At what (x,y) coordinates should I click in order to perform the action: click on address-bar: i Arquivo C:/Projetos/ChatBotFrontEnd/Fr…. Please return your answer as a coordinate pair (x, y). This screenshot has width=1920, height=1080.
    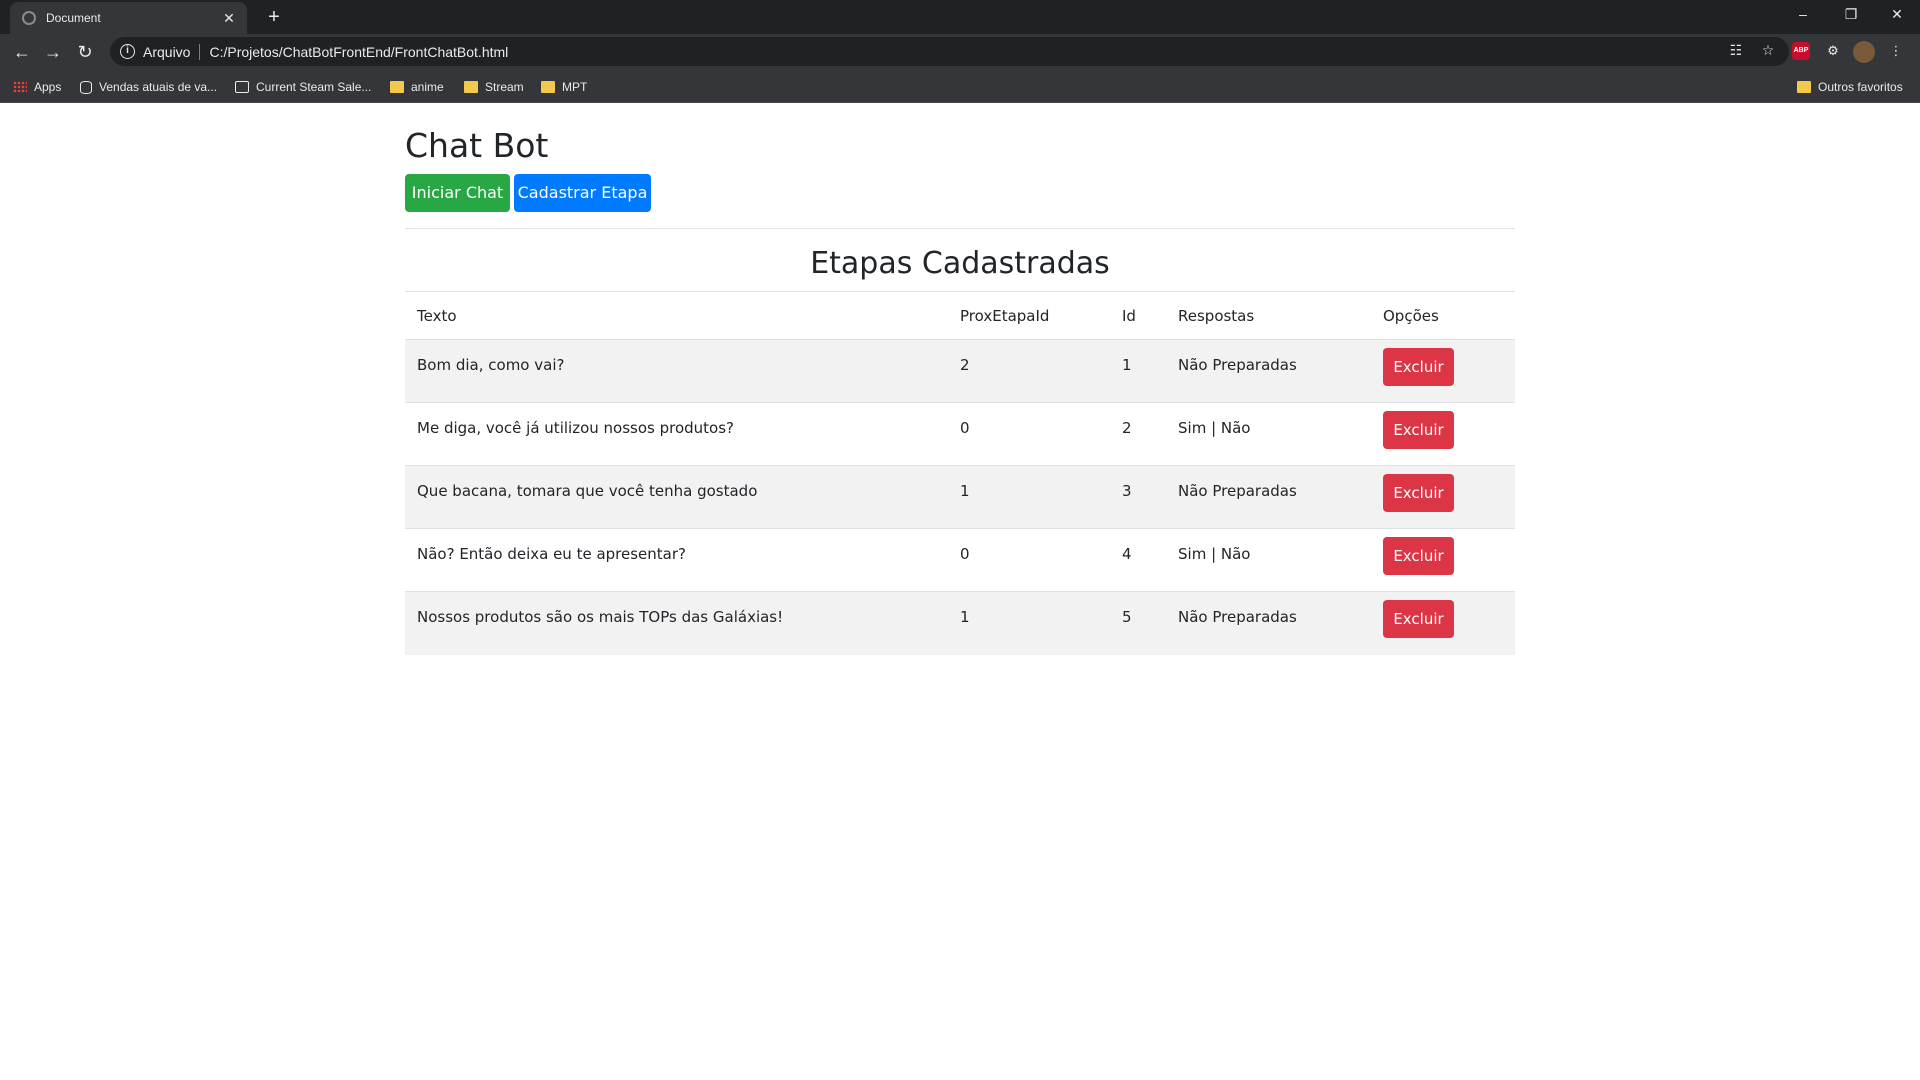
    Looking at the image, I should click on (949, 51).